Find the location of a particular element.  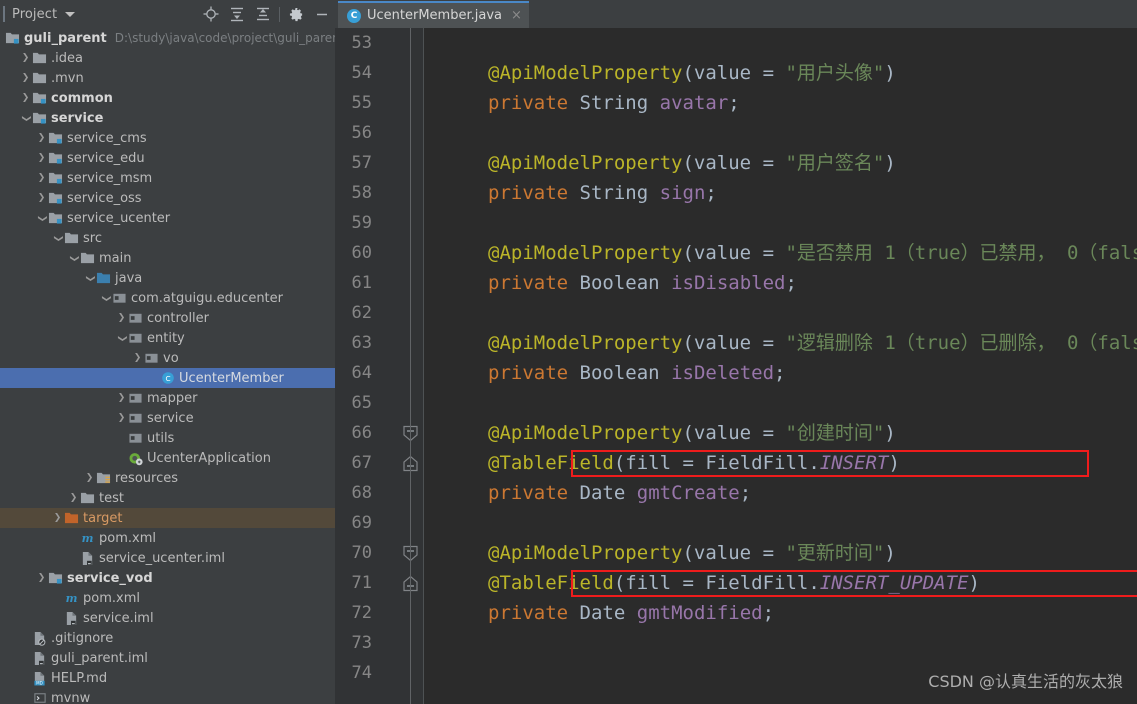

tree-row--gitignore: .gitignore is located at coordinates (167, 638).